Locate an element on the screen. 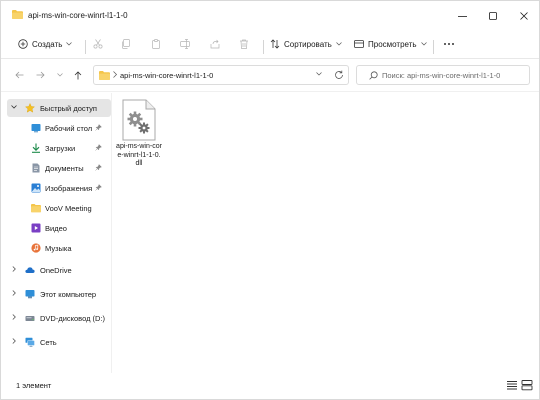 The width and height of the screenshot is (540, 400). sidebar-item-music: Музыка is located at coordinates (59, 248).